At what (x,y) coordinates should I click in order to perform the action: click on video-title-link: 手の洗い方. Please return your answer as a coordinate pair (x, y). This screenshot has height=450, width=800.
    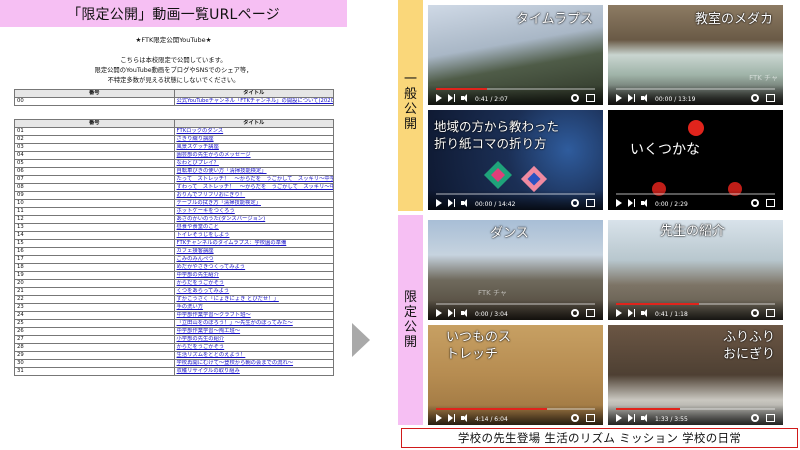
    Looking at the image, I should click on (253, 307).